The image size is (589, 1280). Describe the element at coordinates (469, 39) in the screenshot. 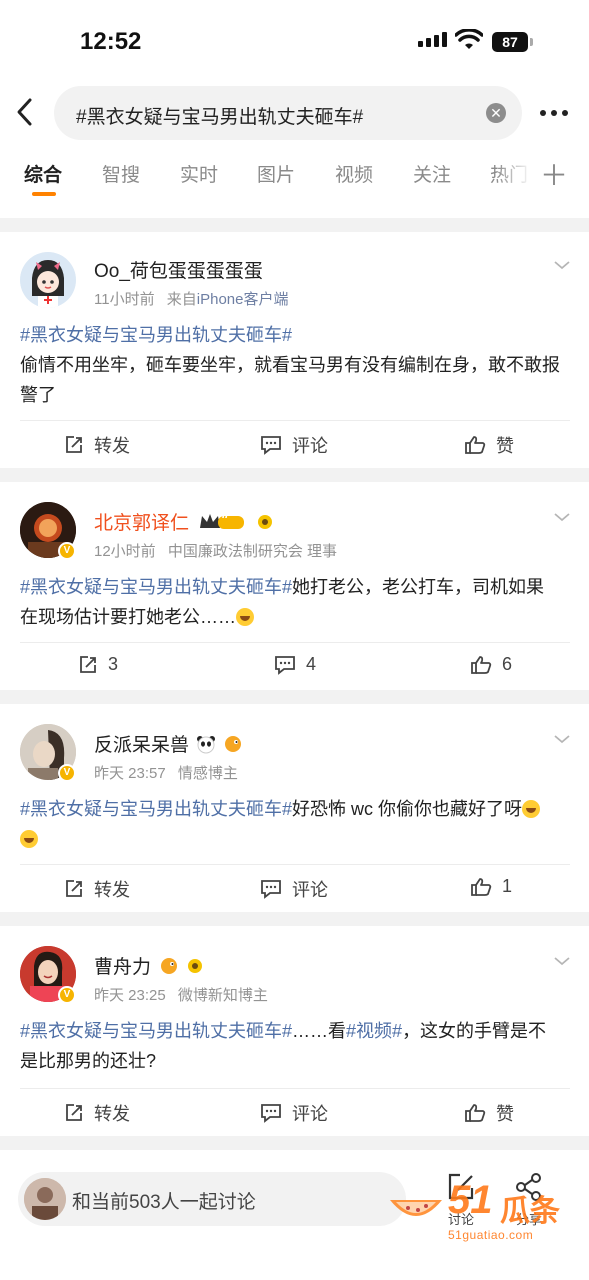

I see `wifi-icon` at that location.